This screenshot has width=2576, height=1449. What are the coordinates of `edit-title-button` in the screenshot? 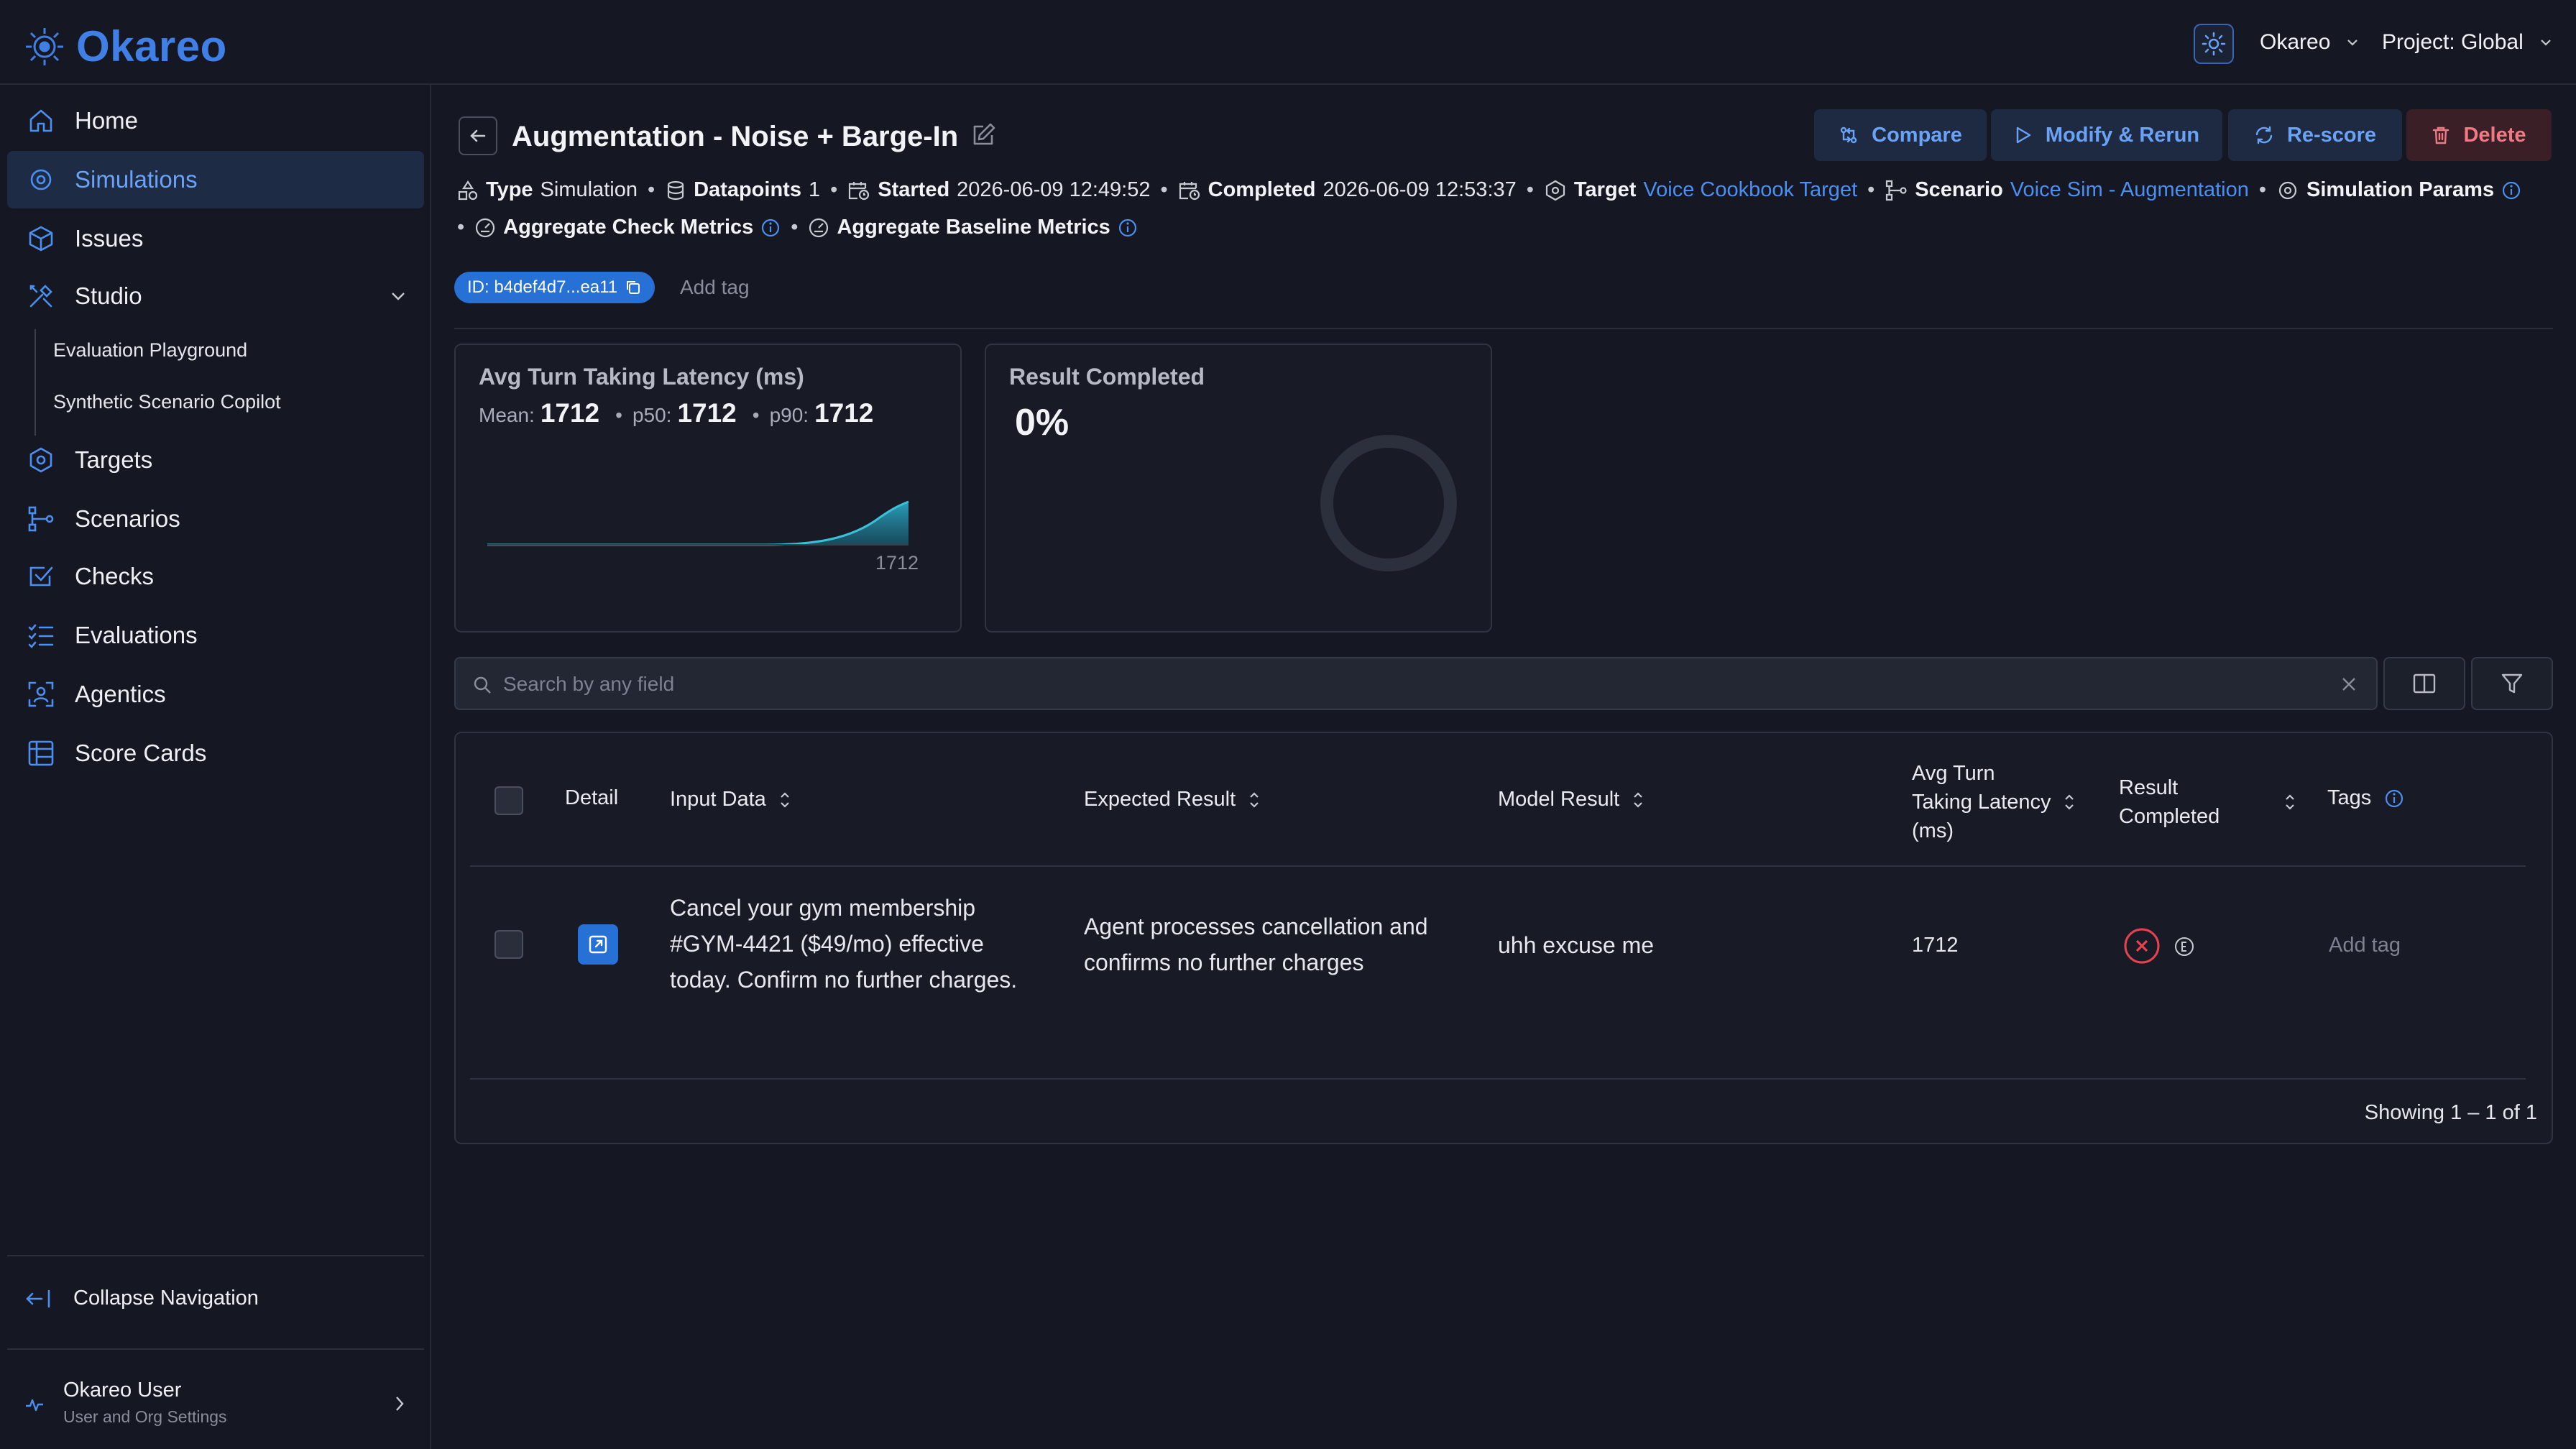 It's located at (983, 135).